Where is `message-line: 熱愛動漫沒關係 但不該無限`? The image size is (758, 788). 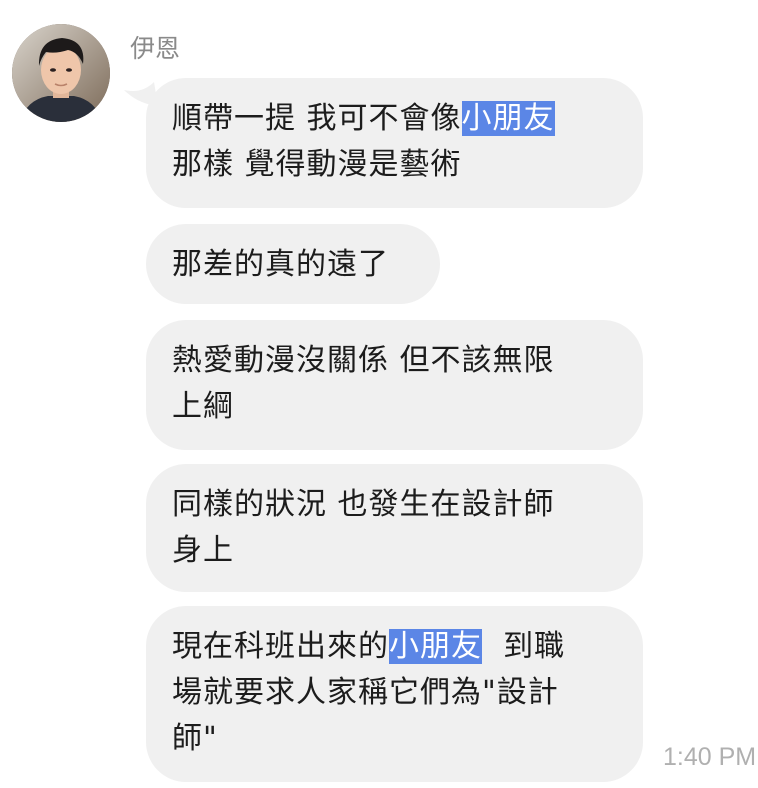
message-line: 熱愛動漫沒關係 但不該無限 is located at coordinates (363, 360).